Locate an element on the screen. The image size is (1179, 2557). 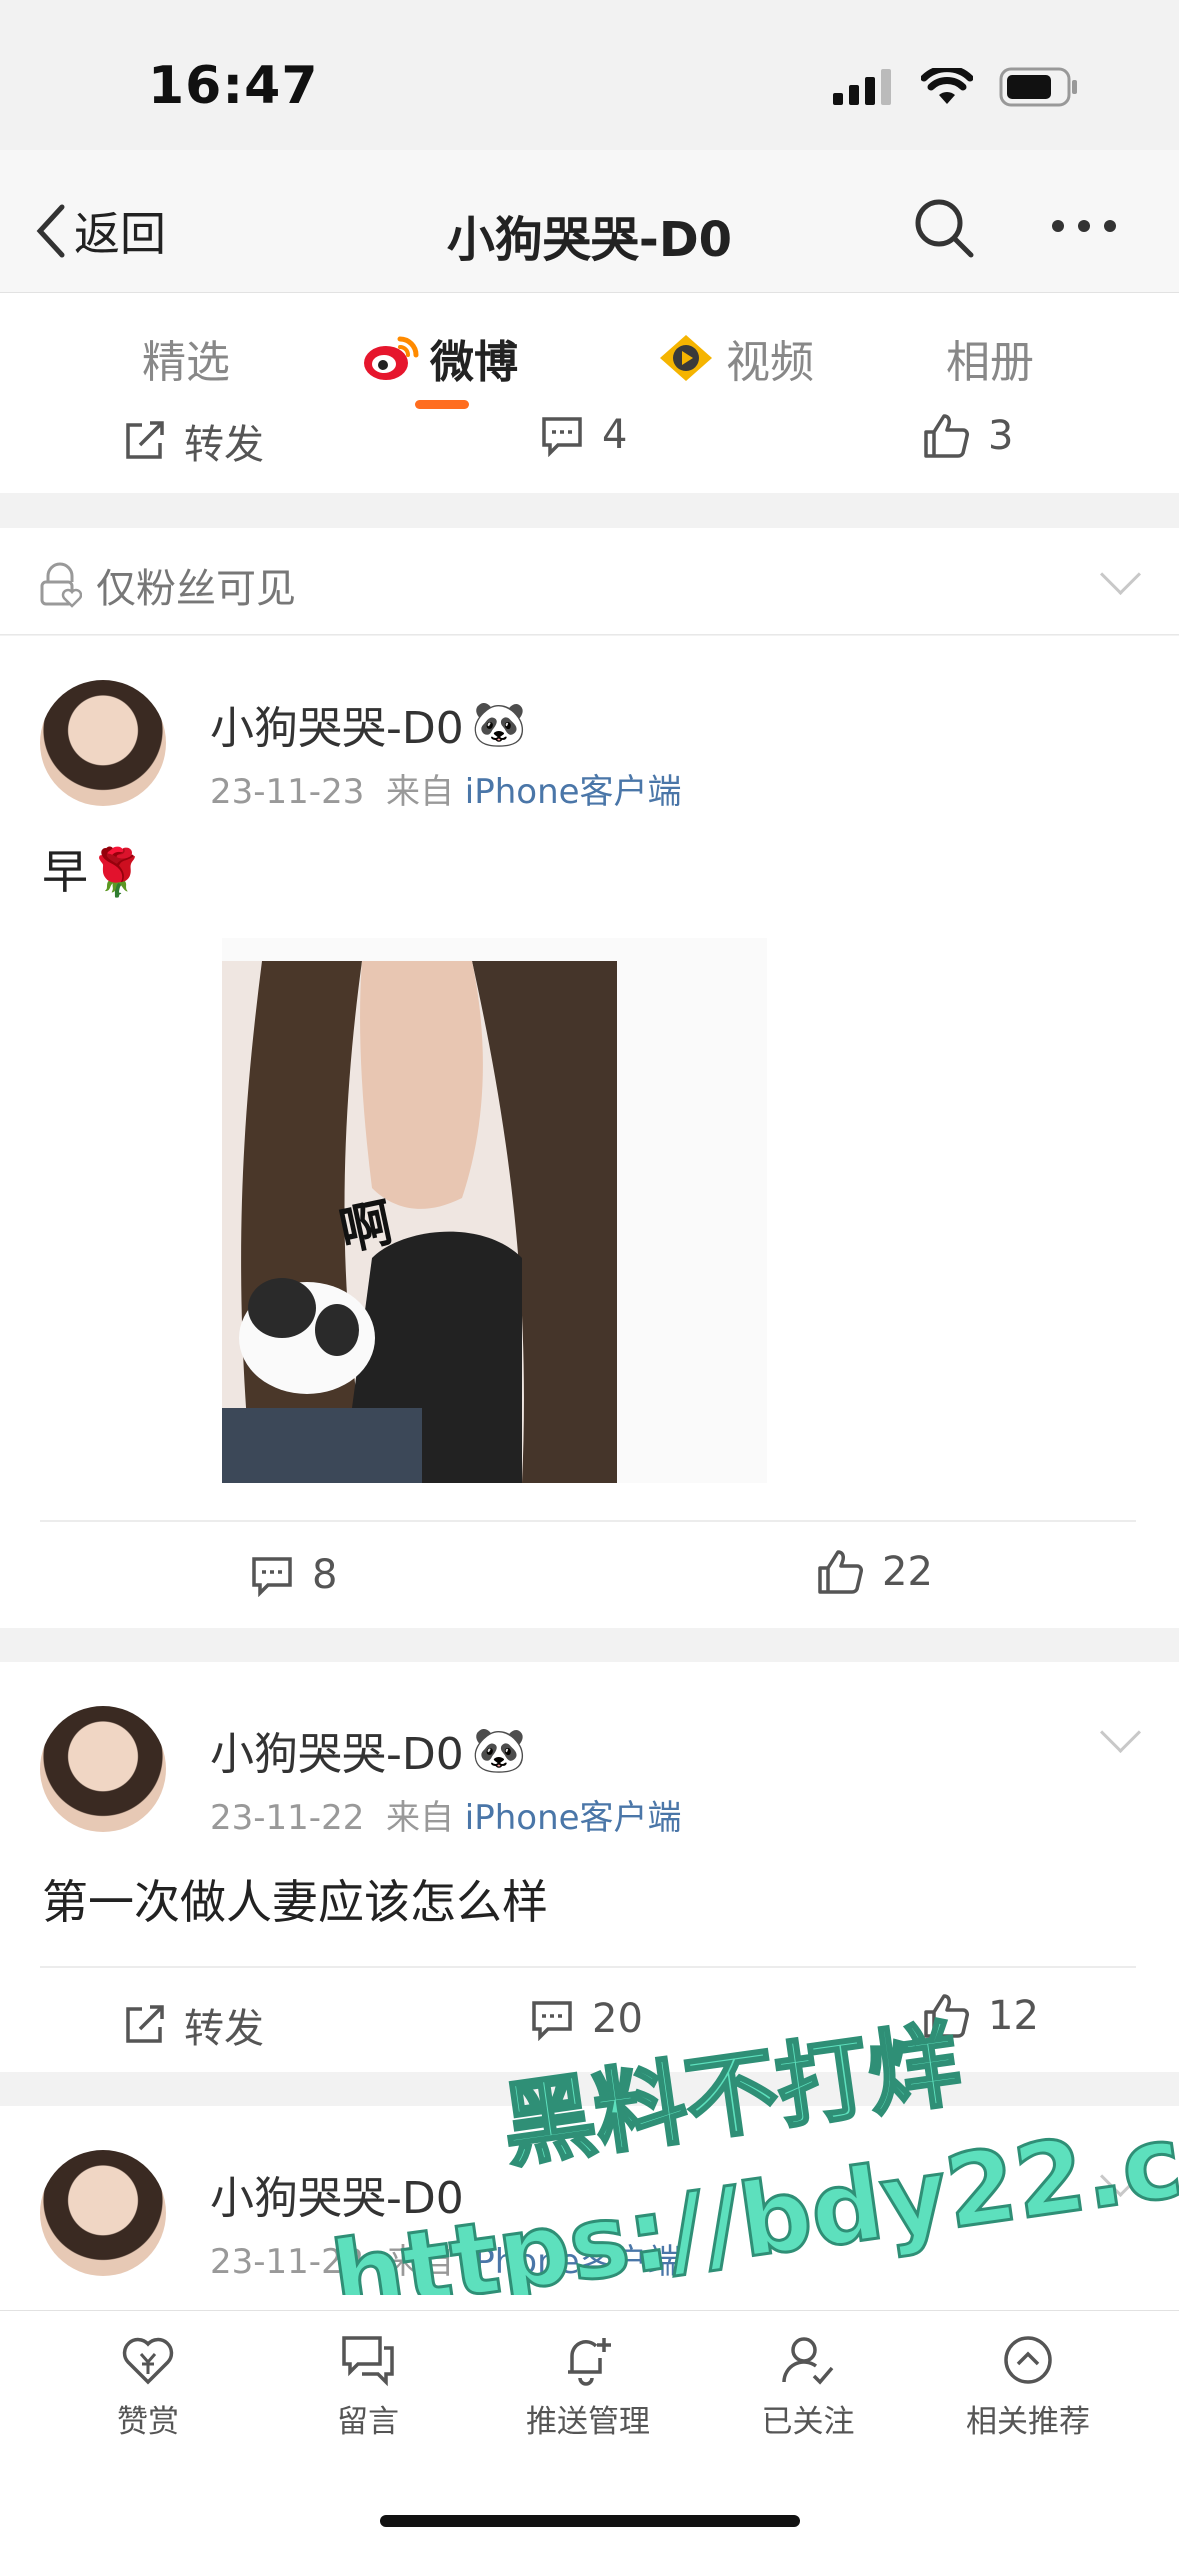
search-icon is located at coordinates (944, 228).